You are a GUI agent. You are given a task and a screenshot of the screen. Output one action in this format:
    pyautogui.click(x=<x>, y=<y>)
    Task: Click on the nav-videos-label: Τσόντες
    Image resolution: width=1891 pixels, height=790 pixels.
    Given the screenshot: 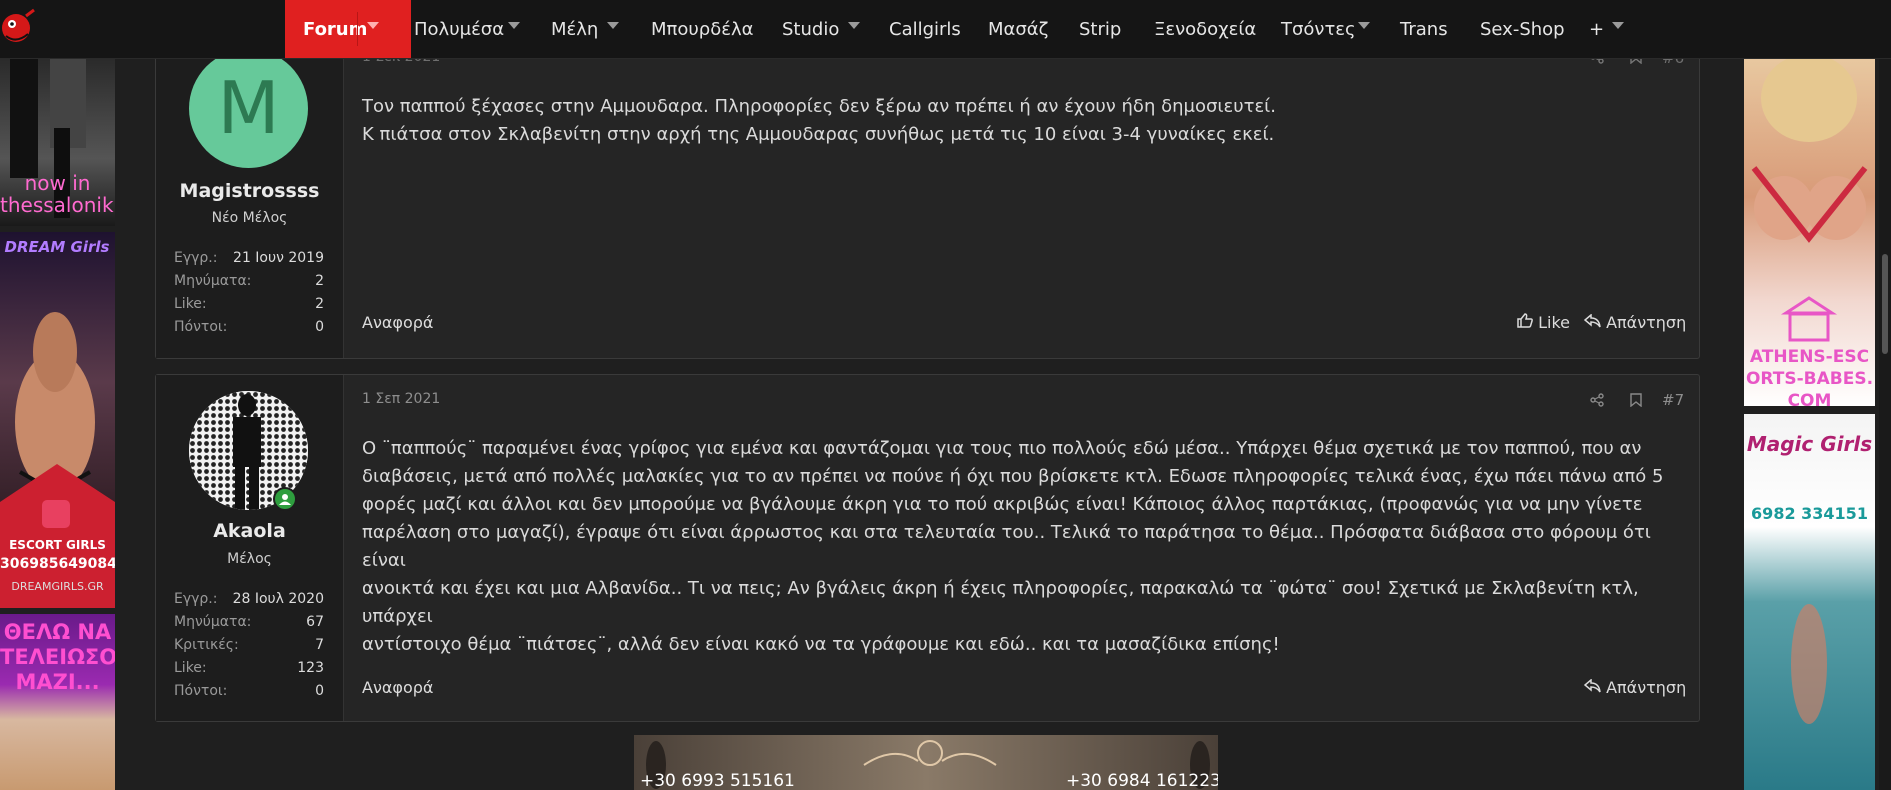 What is the action you would take?
    pyautogui.click(x=1318, y=29)
    